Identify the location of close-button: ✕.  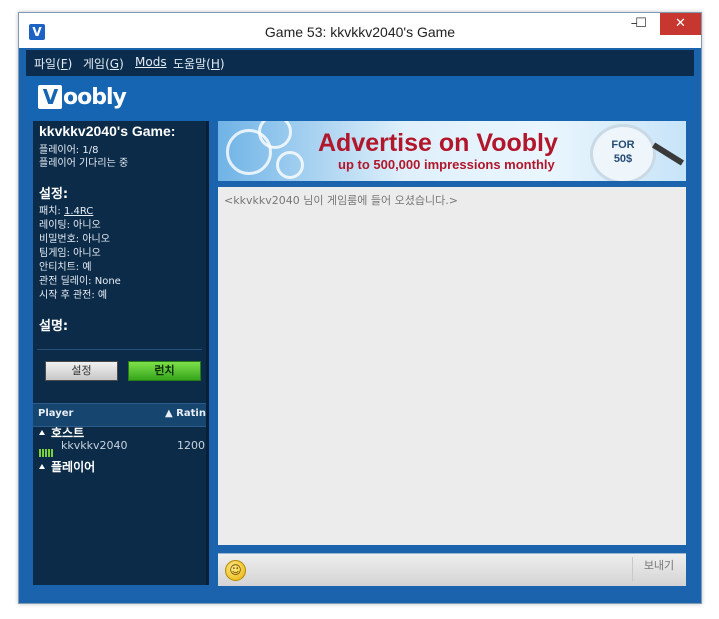
(680, 24).